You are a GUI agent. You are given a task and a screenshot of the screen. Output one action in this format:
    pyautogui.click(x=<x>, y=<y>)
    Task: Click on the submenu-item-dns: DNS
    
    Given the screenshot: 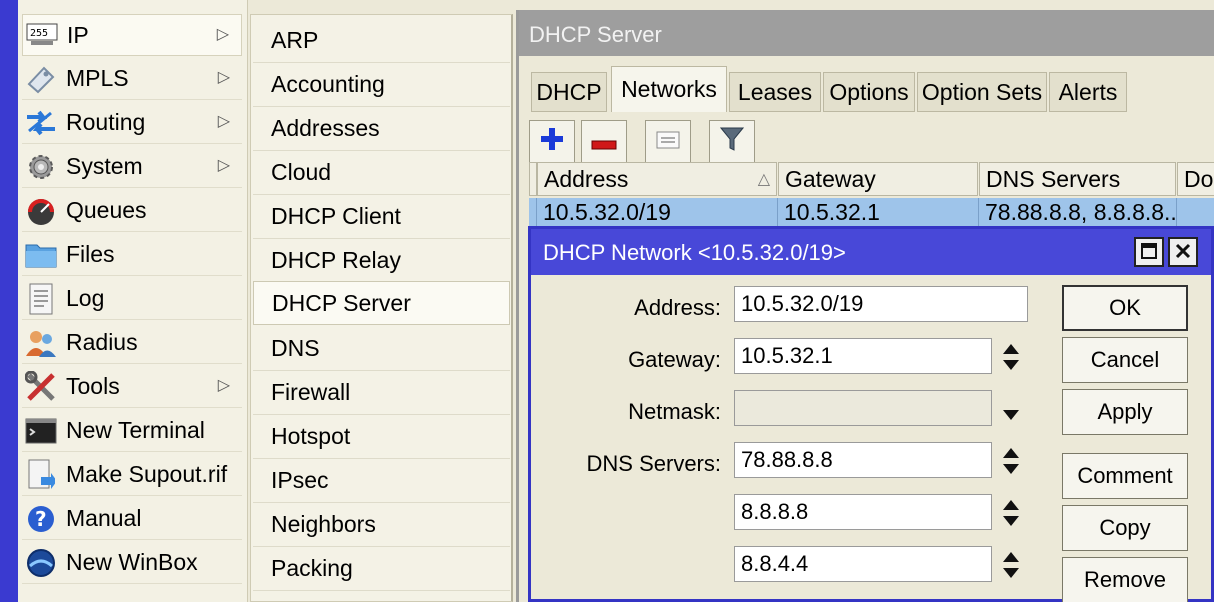 What is the action you would take?
    pyautogui.click(x=381, y=349)
    